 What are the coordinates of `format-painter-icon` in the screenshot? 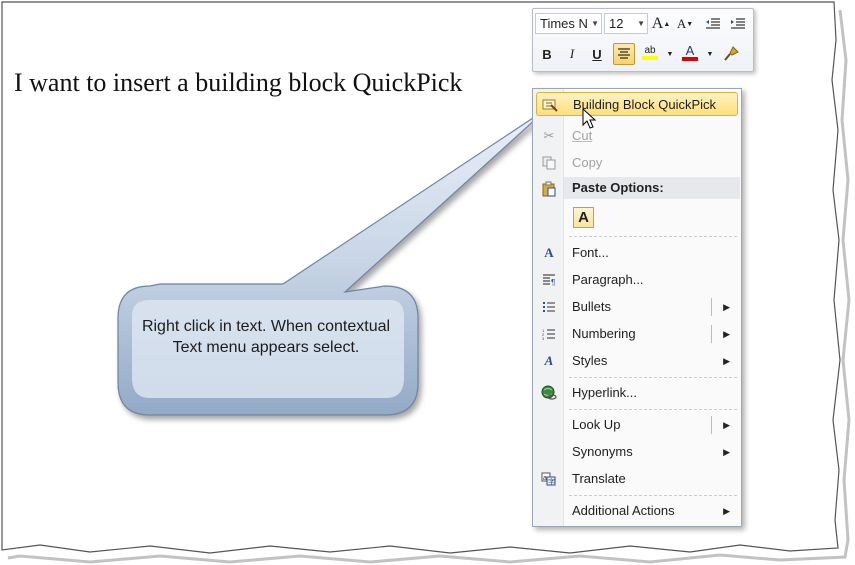 It's located at (731, 54).